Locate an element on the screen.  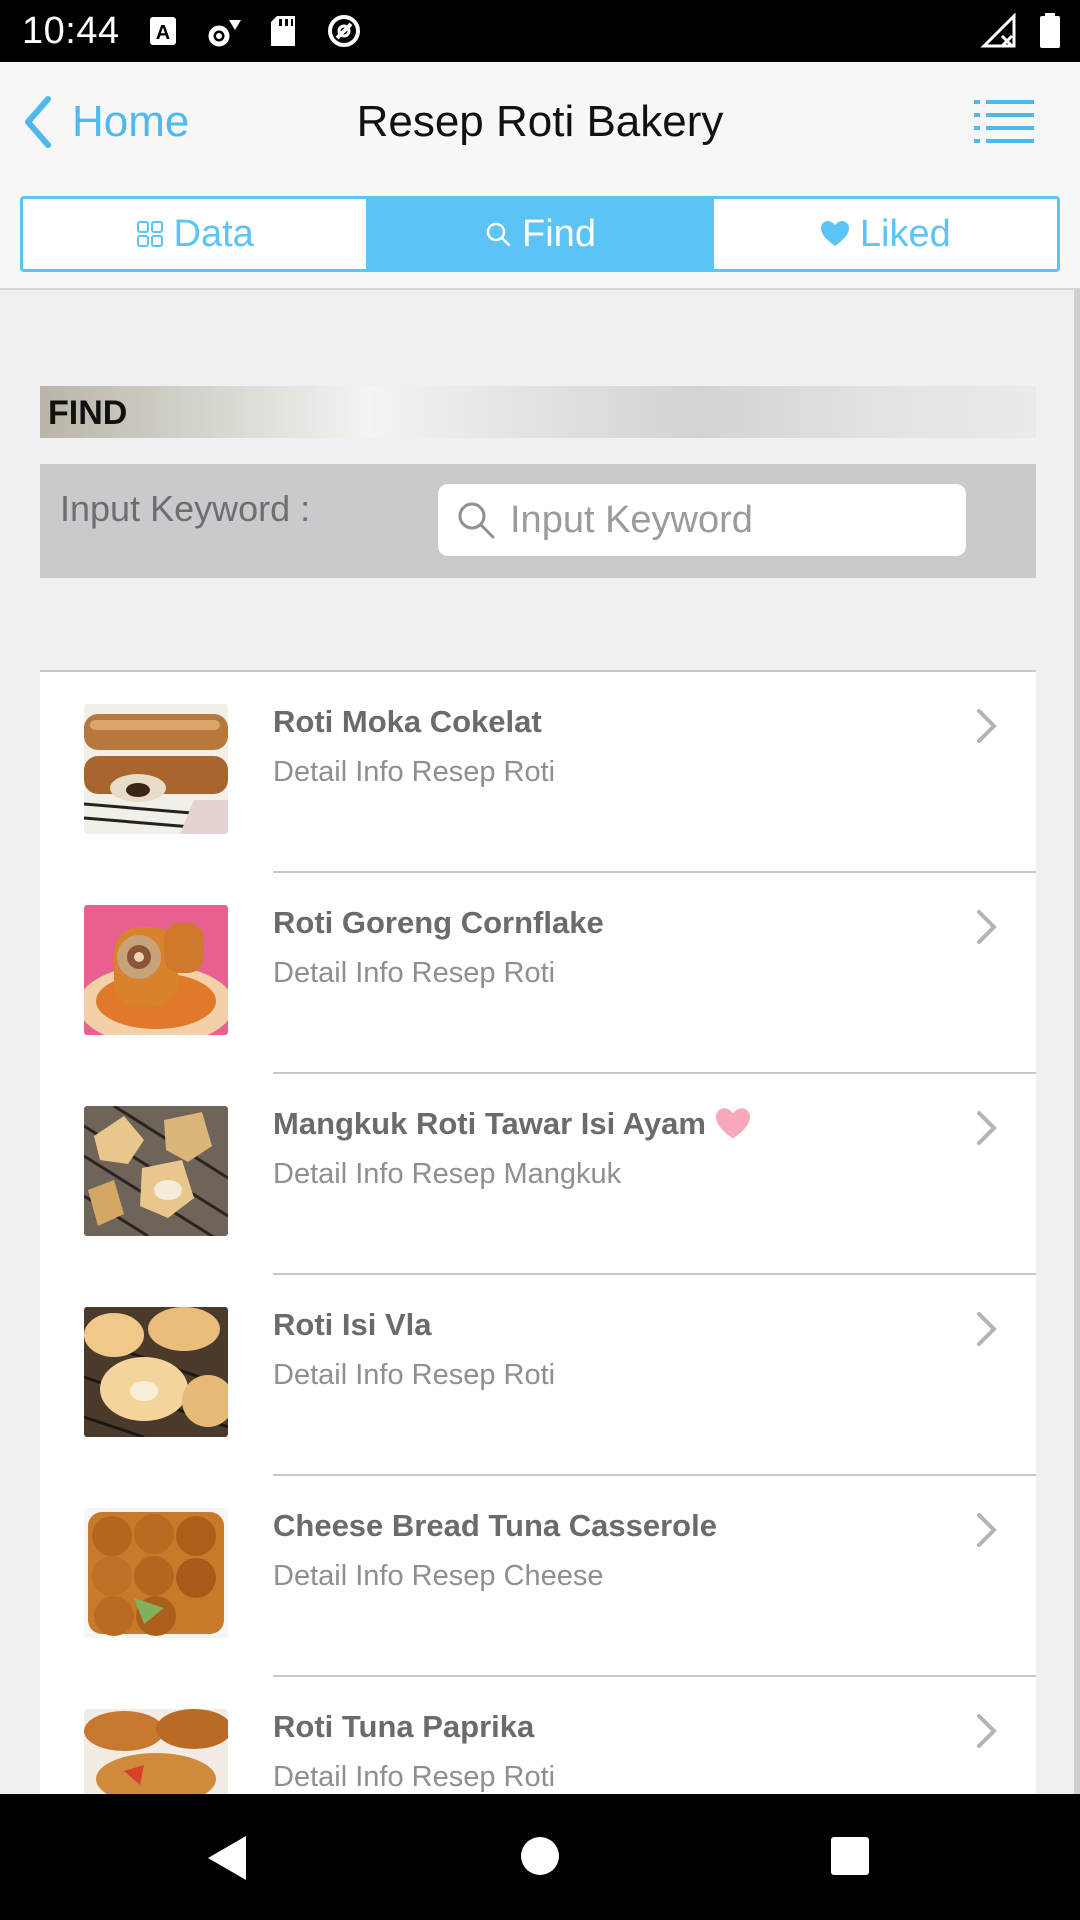
a-icon: A is located at coordinates (163, 31).